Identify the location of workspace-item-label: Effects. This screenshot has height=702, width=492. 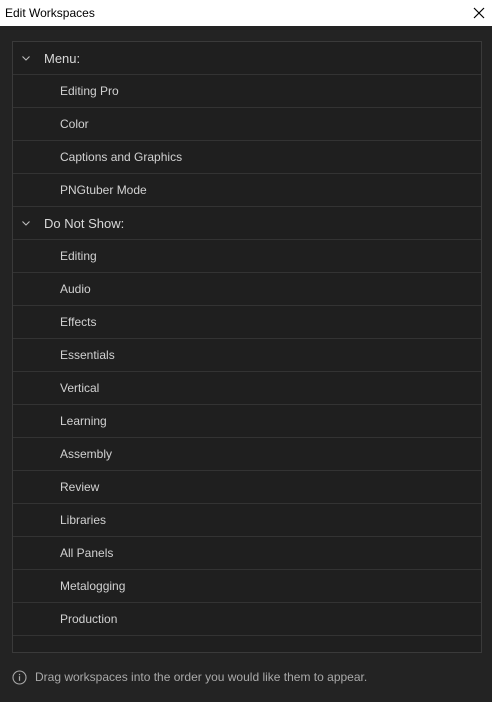
(78, 322).